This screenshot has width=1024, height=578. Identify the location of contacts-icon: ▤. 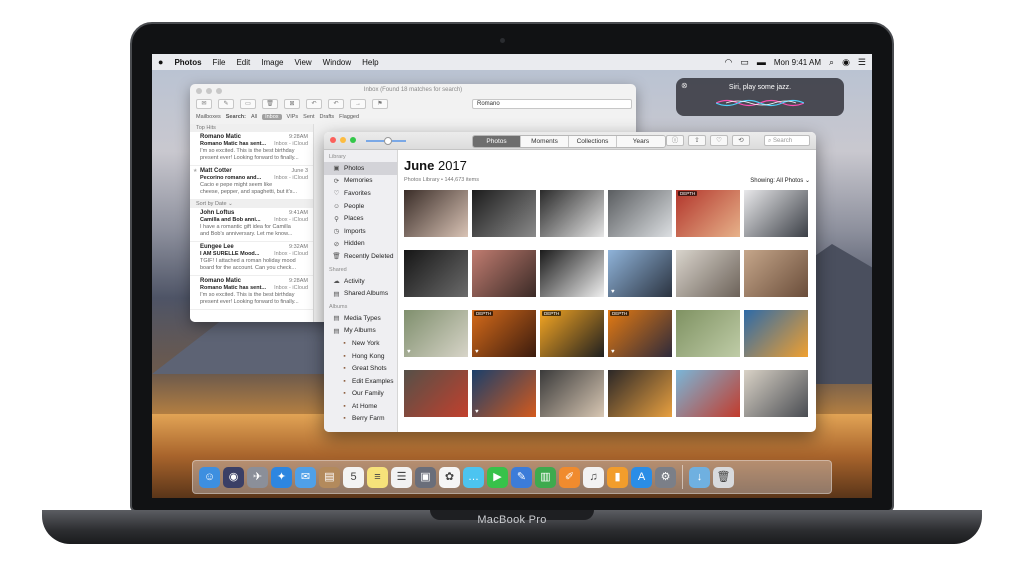
(329, 477).